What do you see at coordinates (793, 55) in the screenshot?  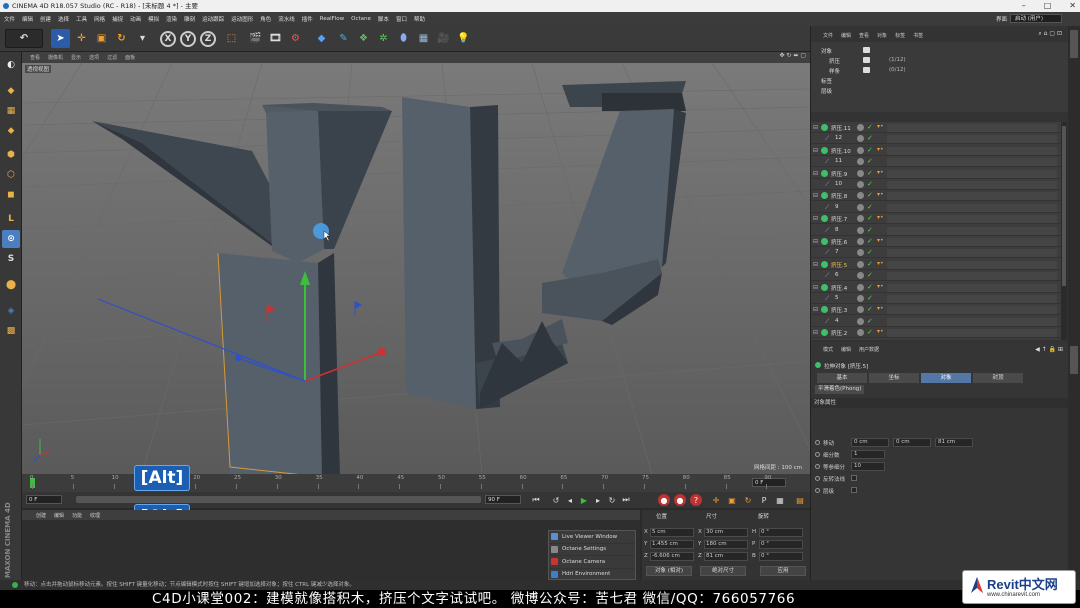 I see `viewport-nav-icons: ✥ ↻ ⬌ ▢` at bounding box center [793, 55].